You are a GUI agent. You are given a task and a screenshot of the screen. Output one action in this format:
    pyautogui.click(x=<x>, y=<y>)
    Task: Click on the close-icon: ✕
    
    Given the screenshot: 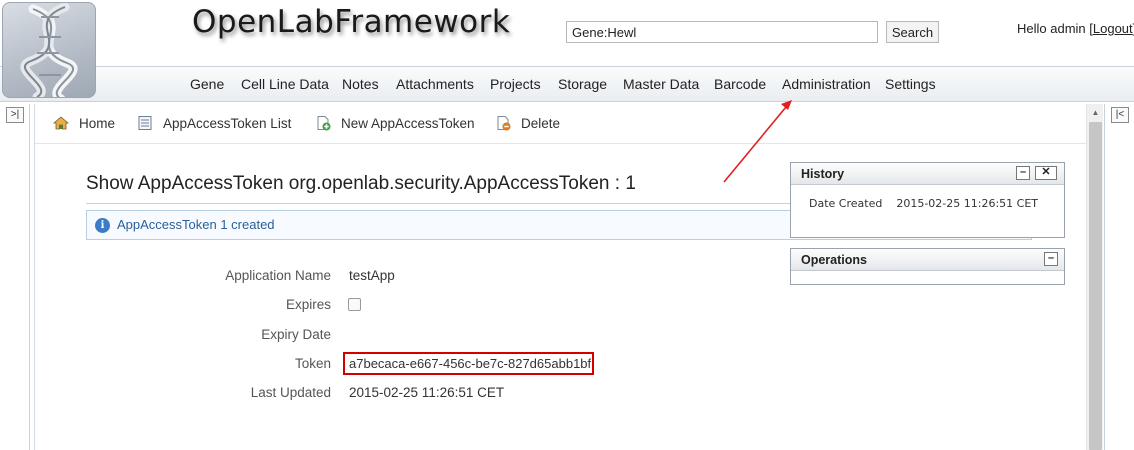 What is the action you would take?
    pyautogui.click(x=1046, y=173)
    